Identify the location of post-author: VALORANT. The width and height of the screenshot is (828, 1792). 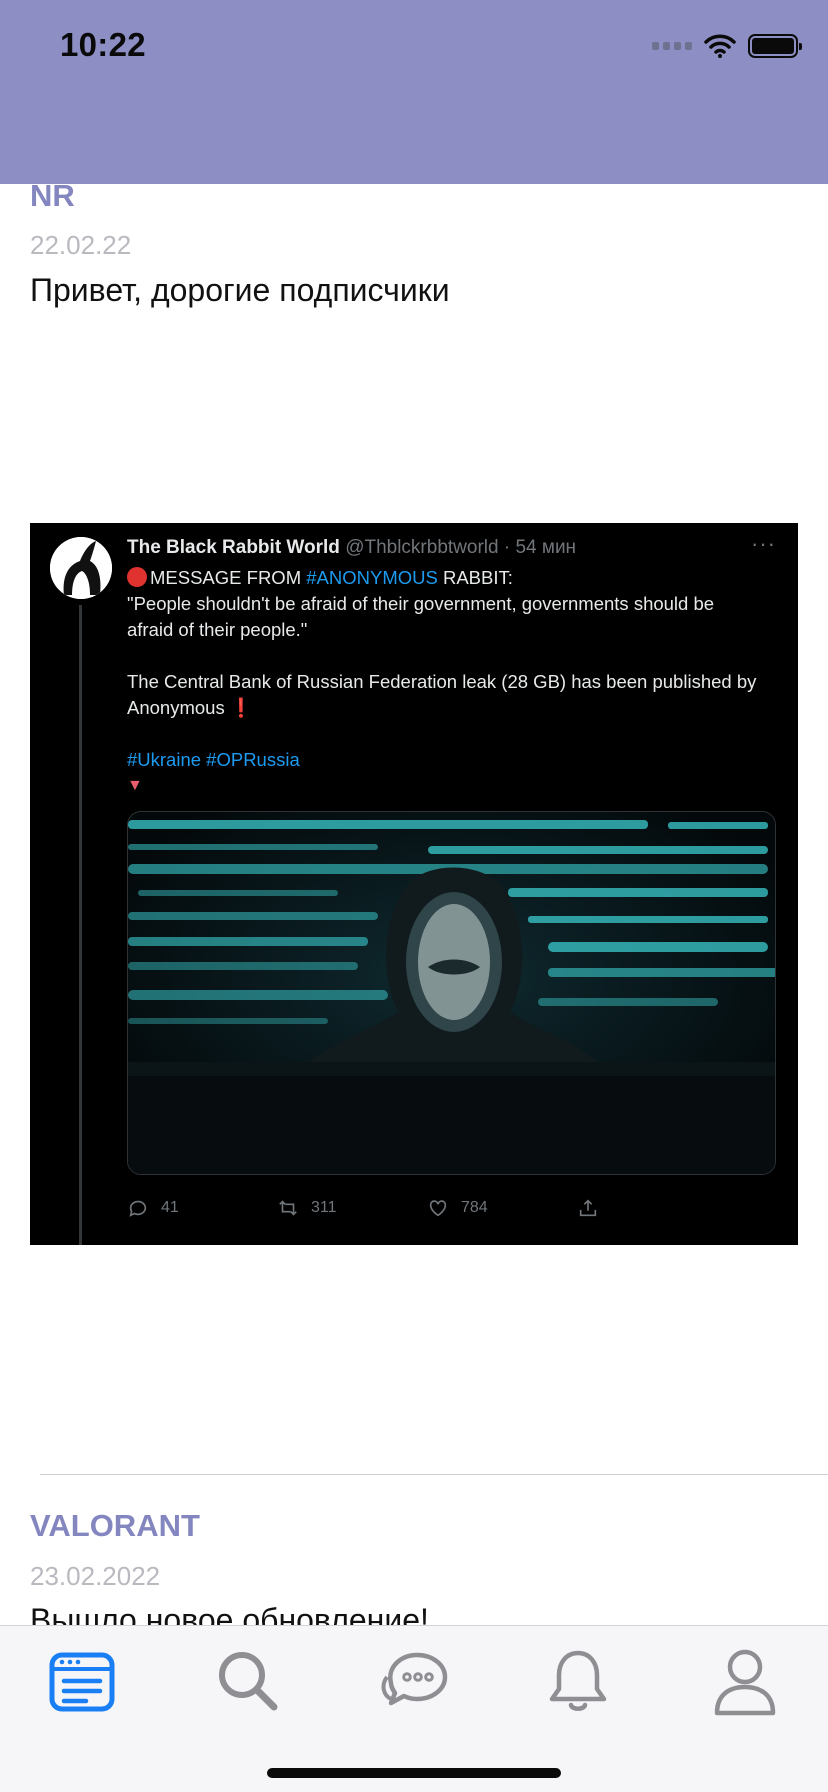
(115, 1526).